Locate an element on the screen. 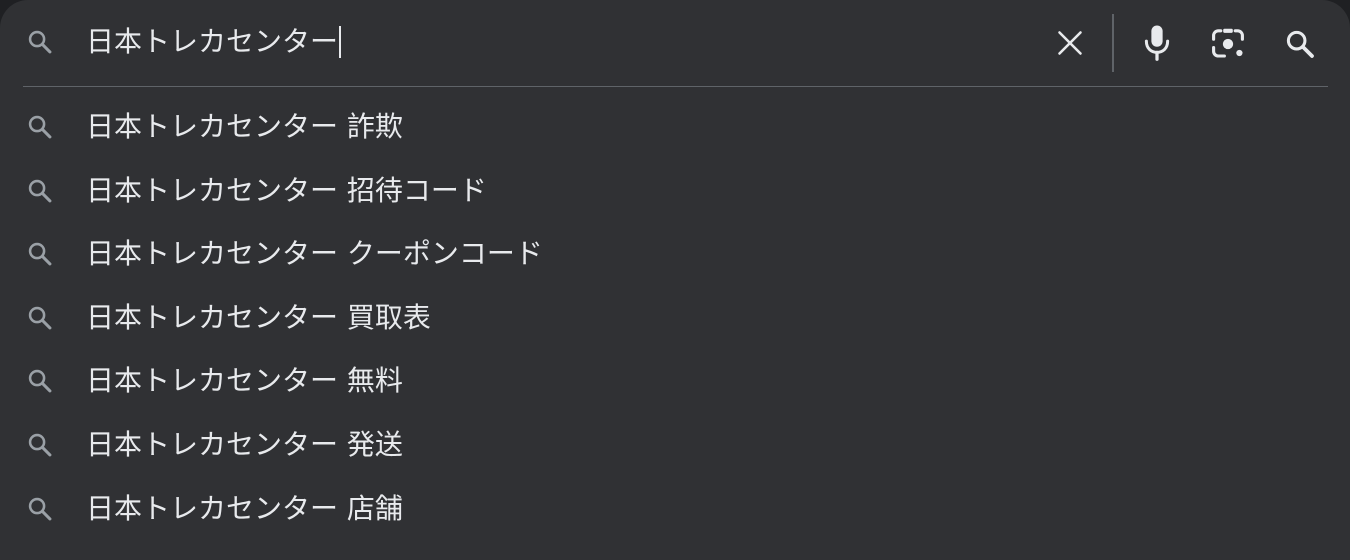  clear-button is located at coordinates (1070, 43).